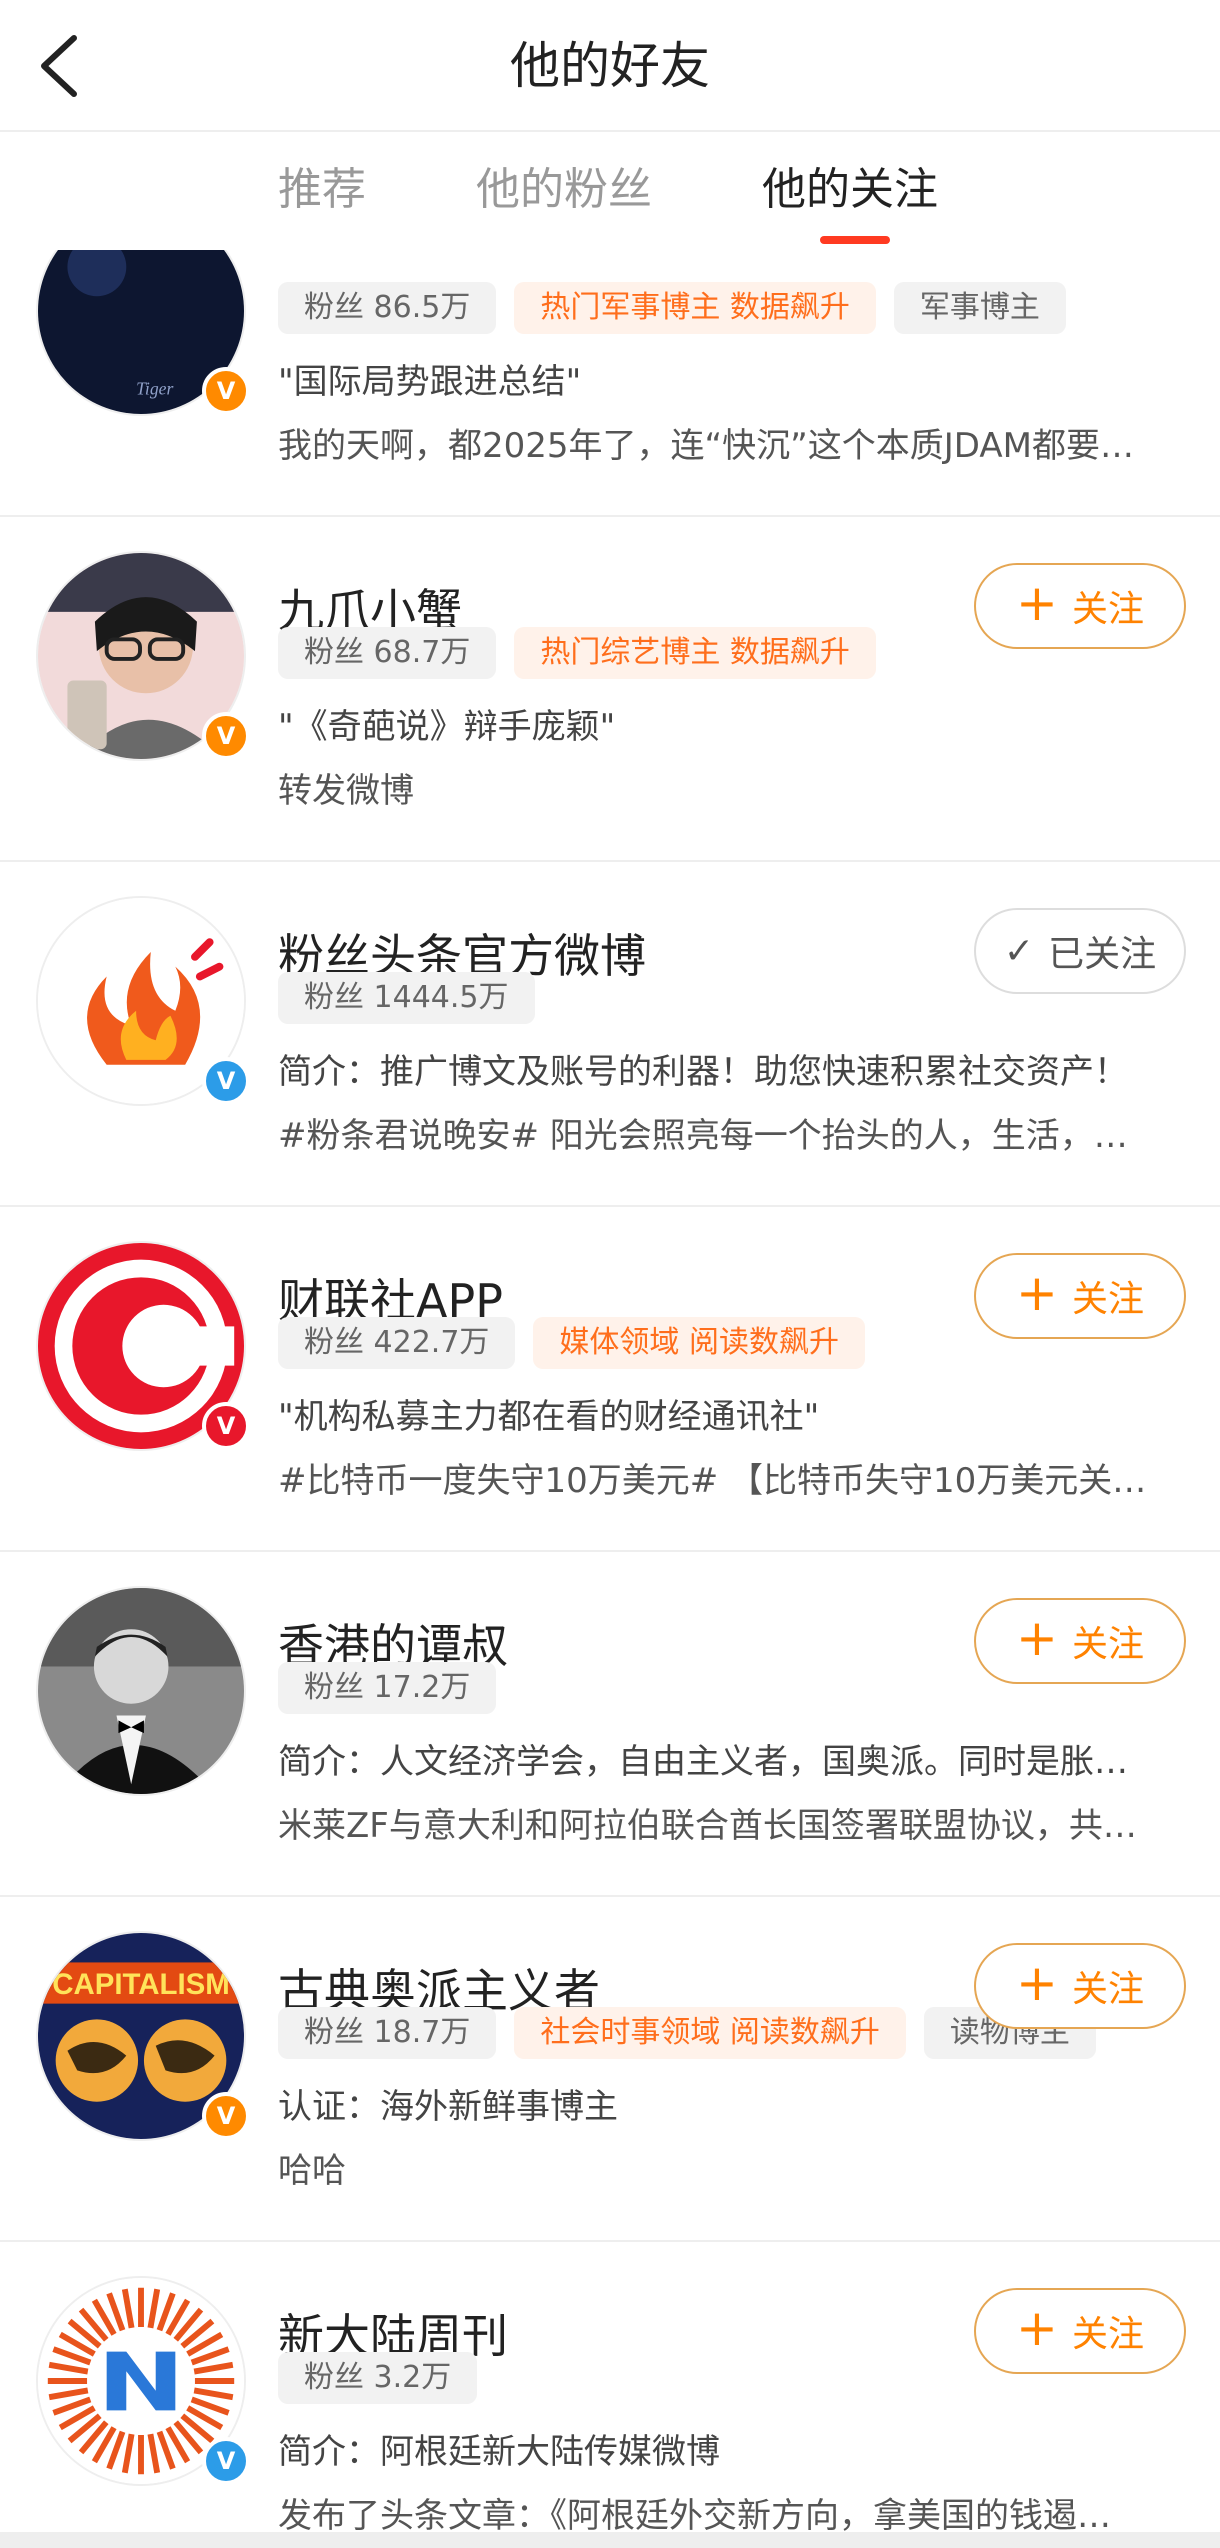 This screenshot has height=2548, width=1220. What do you see at coordinates (710, 2033) in the screenshot?
I see `user-tag: 社会时事领域 阅读数飙升` at bounding box center [710, 2033].